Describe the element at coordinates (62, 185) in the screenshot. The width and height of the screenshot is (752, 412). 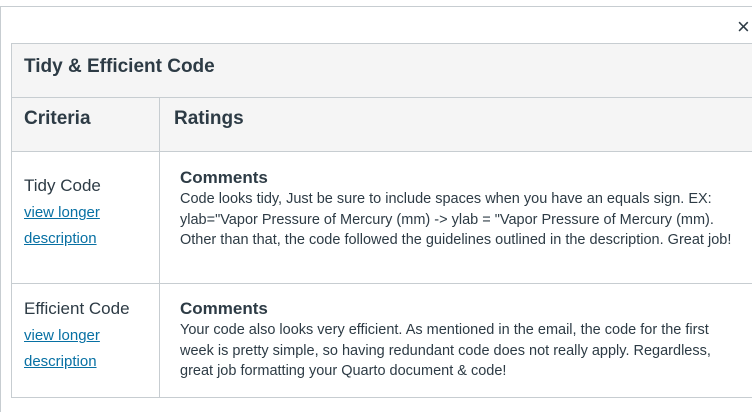
I see `criterion-name: Tidy Code` at that location.